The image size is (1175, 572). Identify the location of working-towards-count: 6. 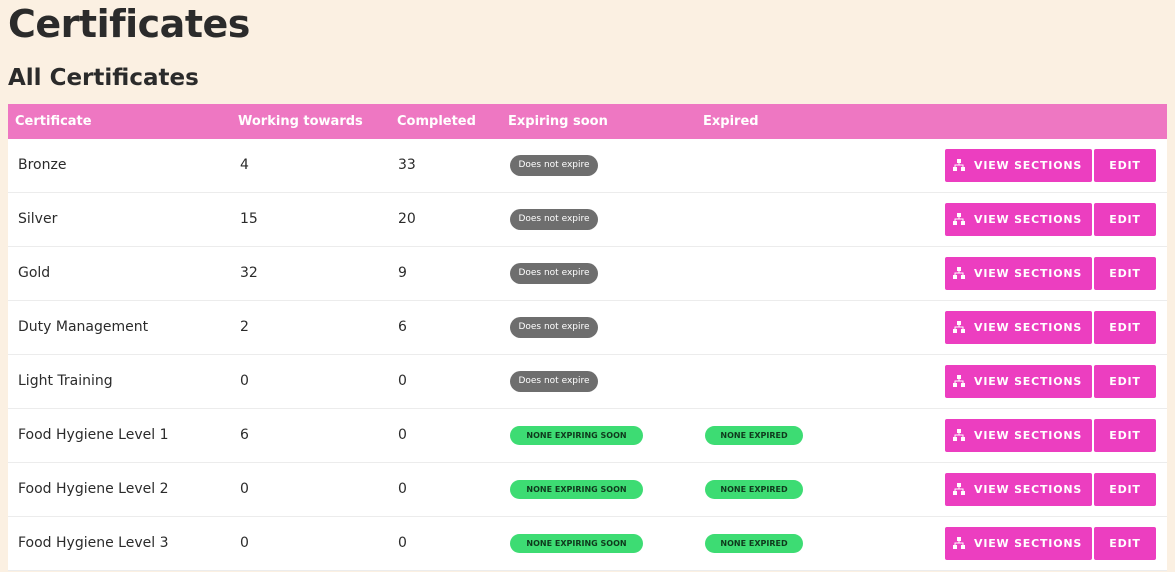
(244, 435).